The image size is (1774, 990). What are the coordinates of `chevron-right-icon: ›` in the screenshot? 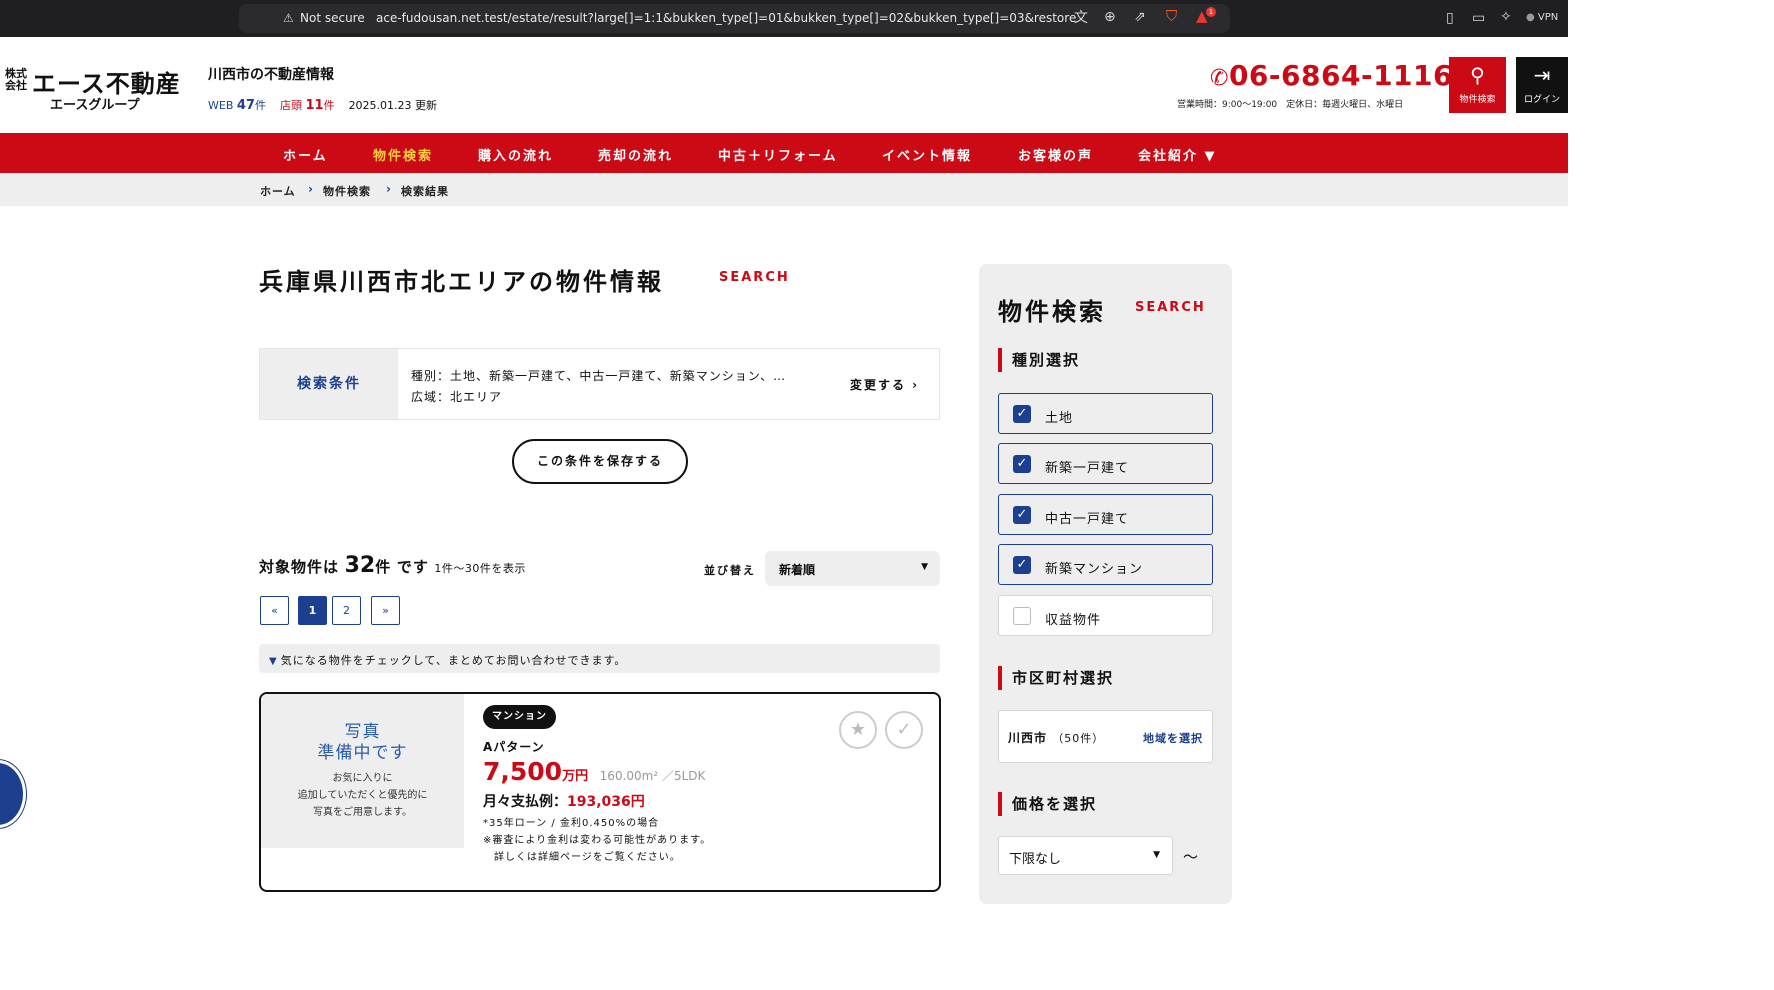 It's located at (310, 189).